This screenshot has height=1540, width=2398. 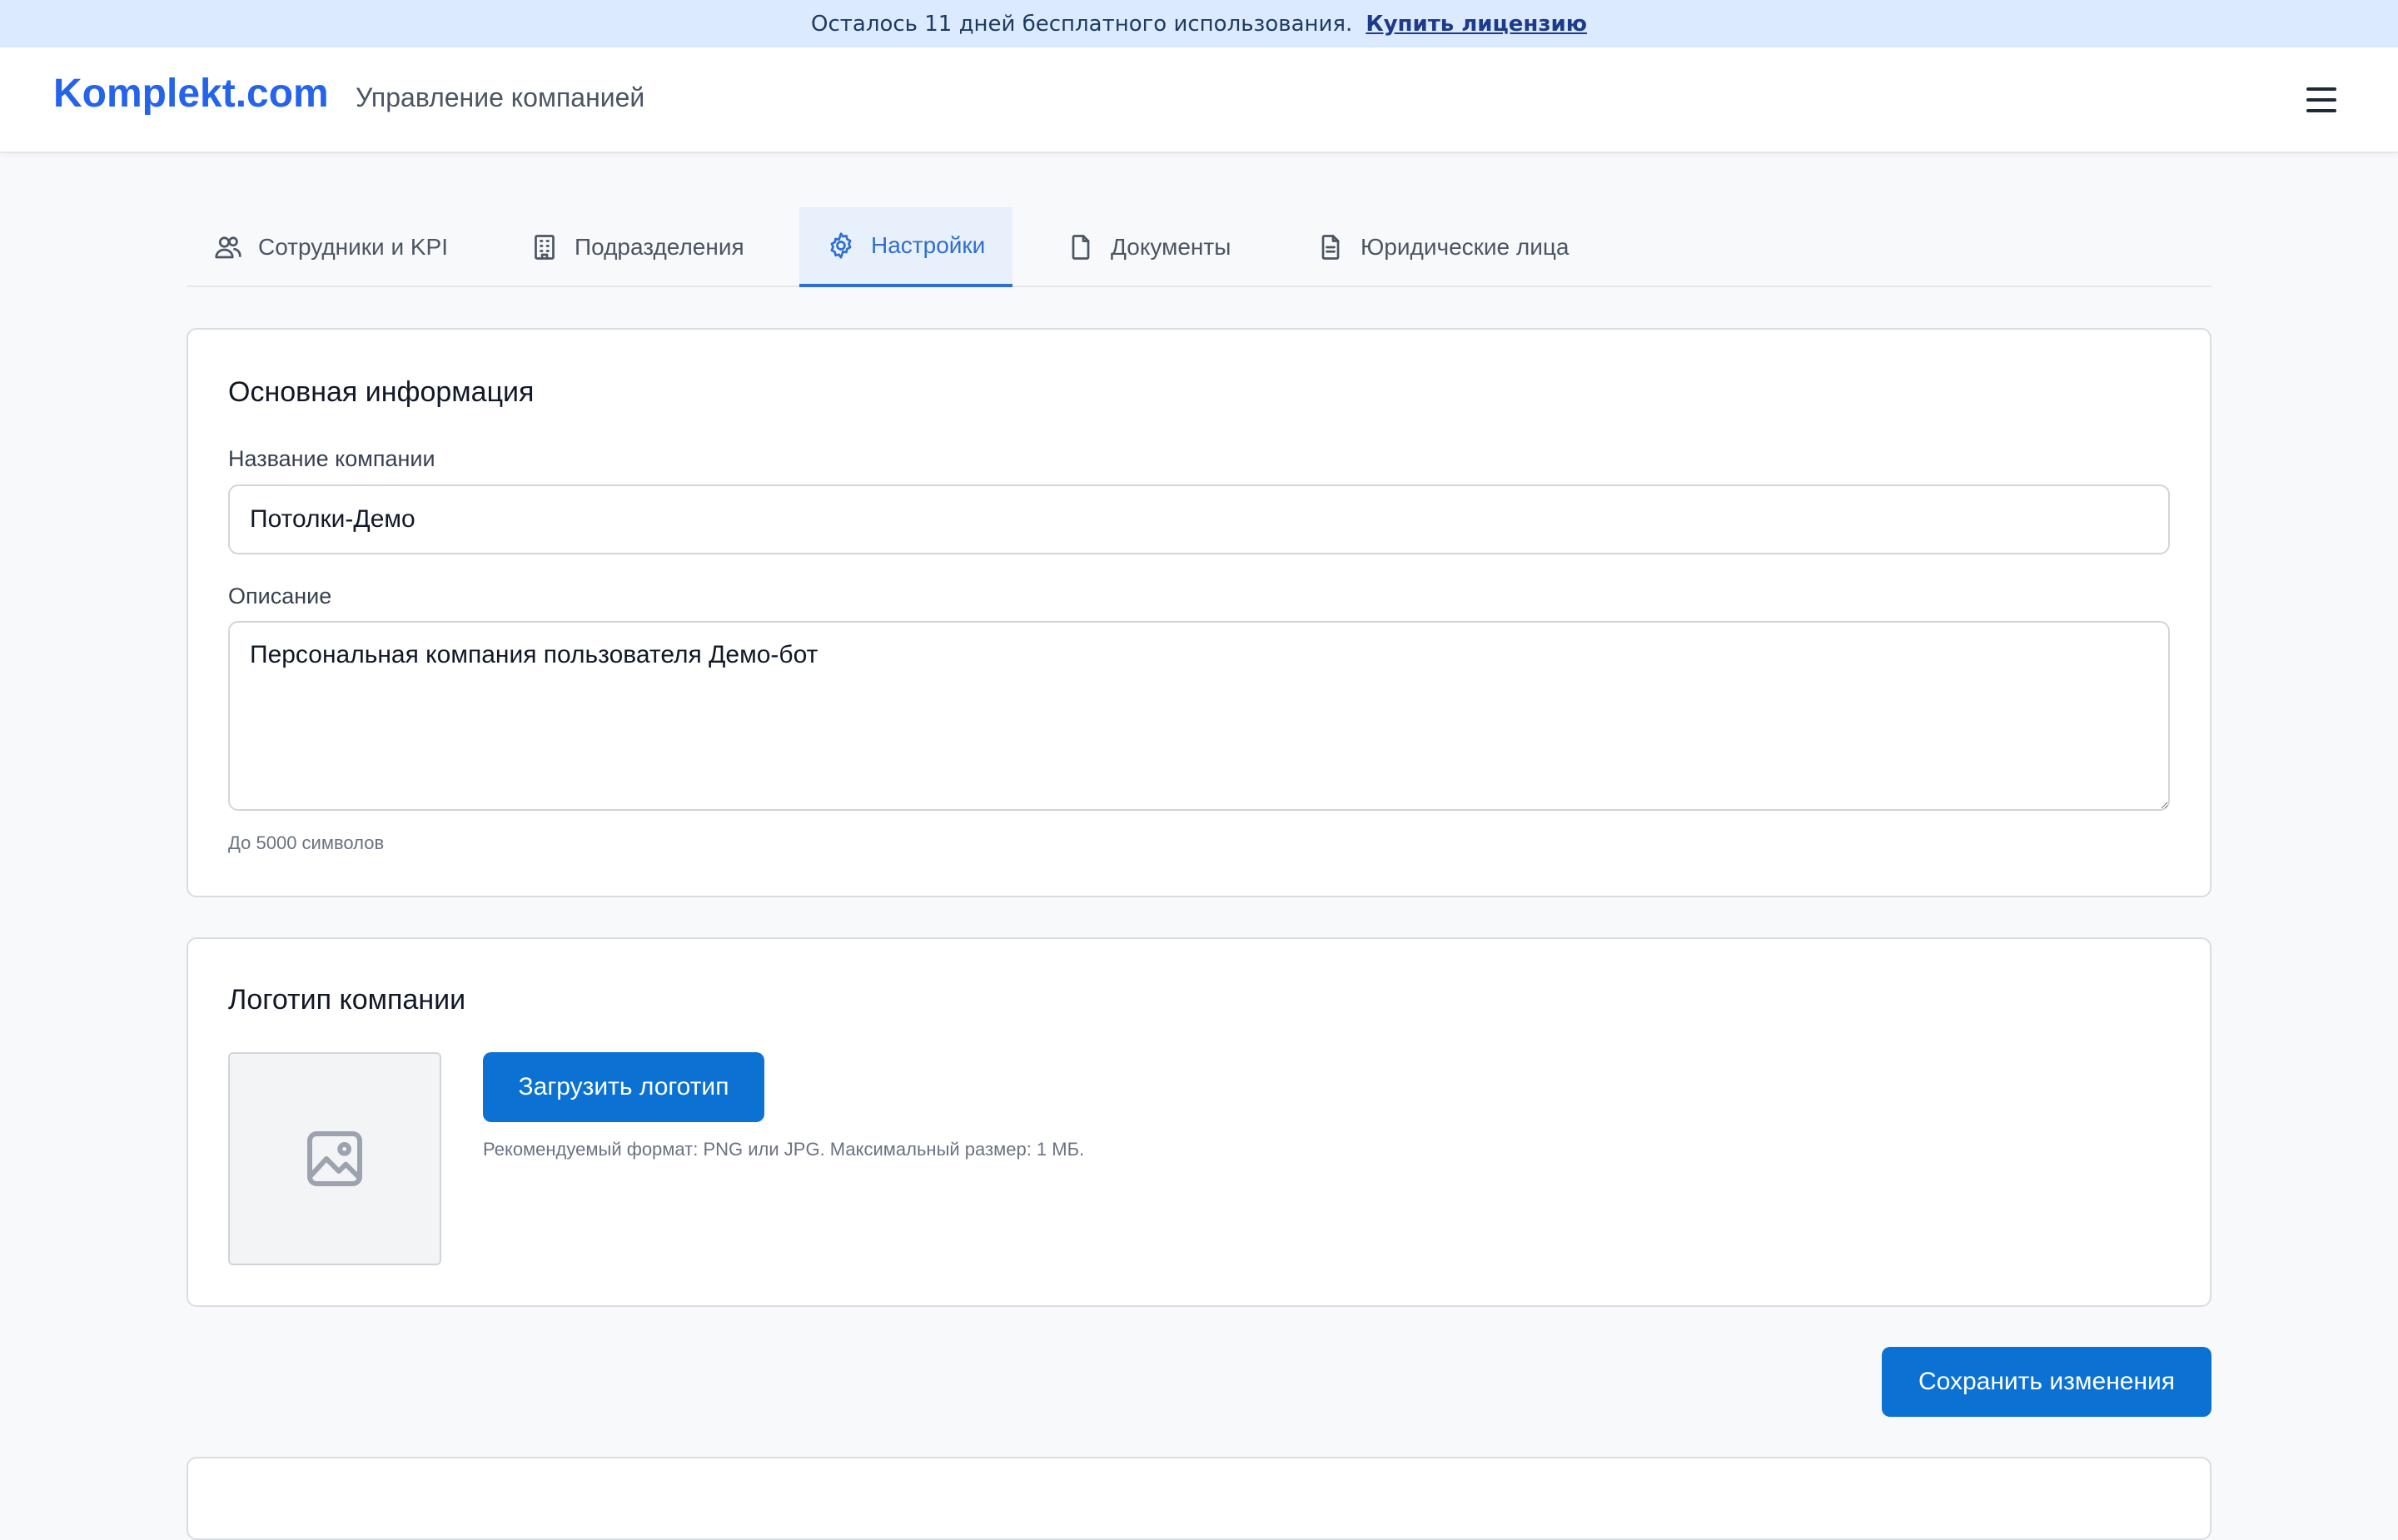 I want to click on logo-preview, so click(x=334, y=1158).